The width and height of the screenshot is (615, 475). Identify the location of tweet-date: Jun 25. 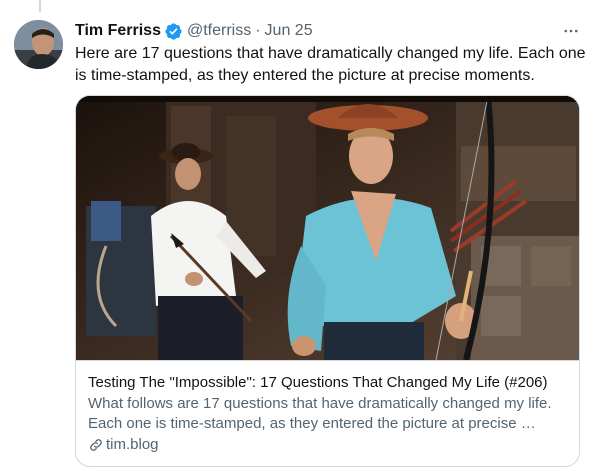
(289, 31).